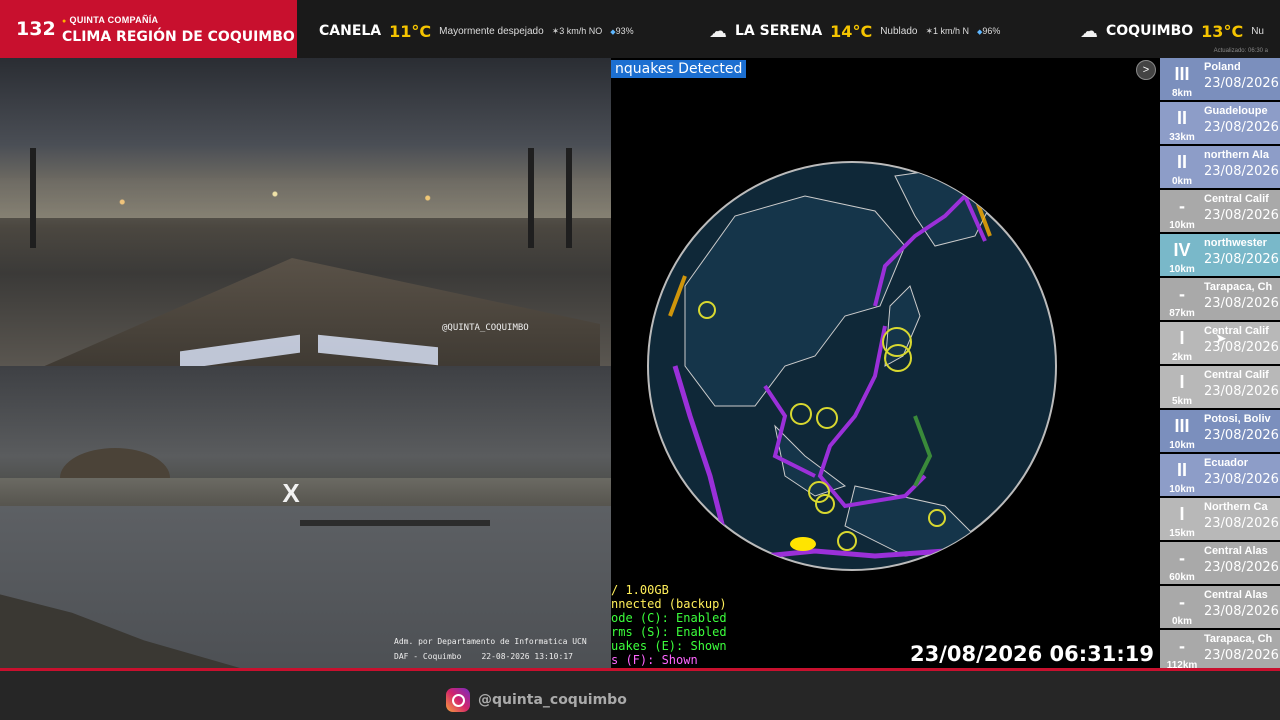 Image resolution: width=1280 pixels, height=720 pixels. Describe the element at coordinates (1182, 250) in the screenshot. I see `intensity-value: IV` at that location.